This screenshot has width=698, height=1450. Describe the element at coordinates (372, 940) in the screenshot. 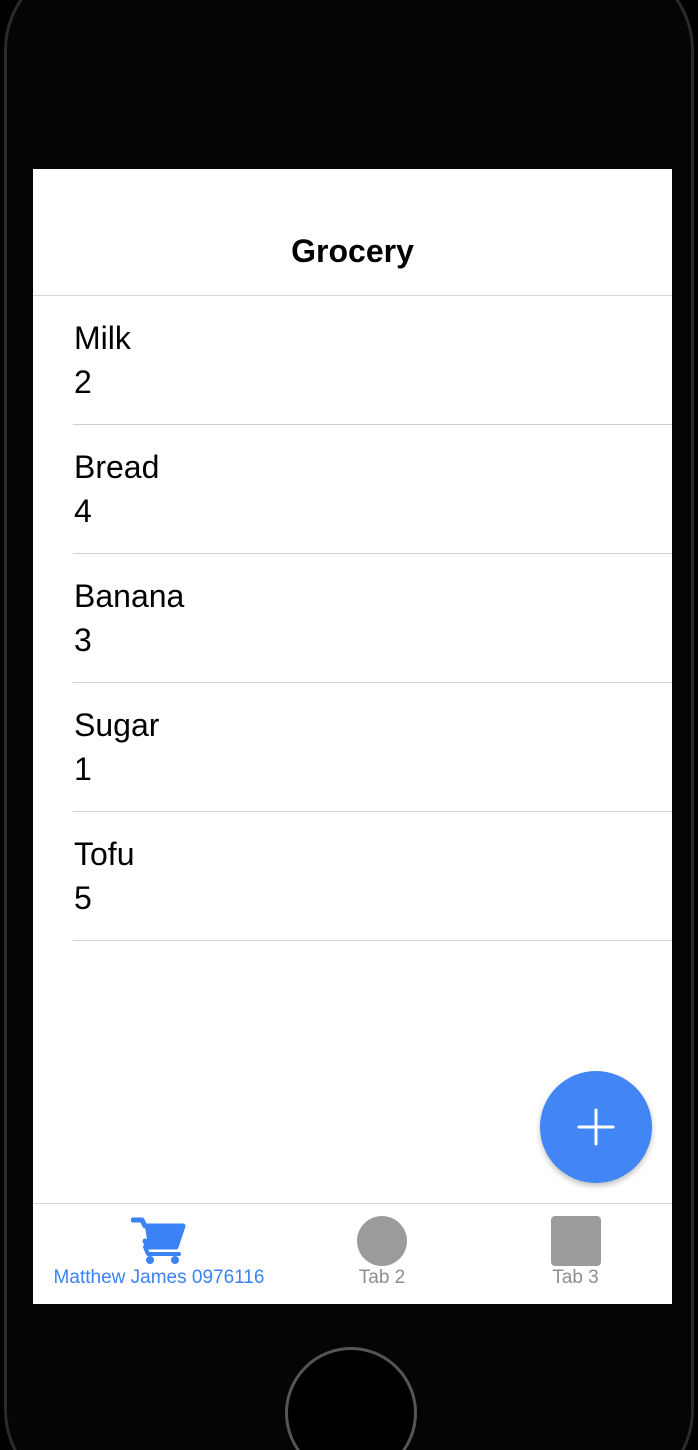

I see `row-divider` at that location.